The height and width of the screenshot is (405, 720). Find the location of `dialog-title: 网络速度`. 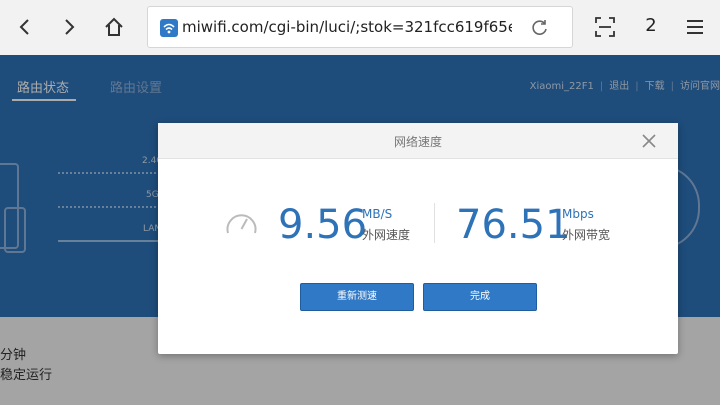

dialog-title: 网络速度 is located at coordinates (417, 142).